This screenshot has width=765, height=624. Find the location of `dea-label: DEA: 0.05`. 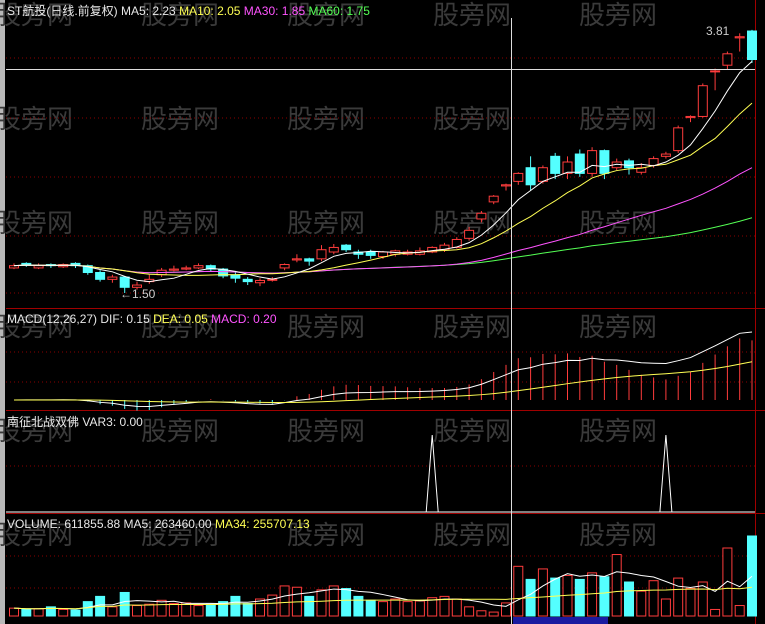

dea-label: DEA: 0.05 is located at coordinates (180, 319).